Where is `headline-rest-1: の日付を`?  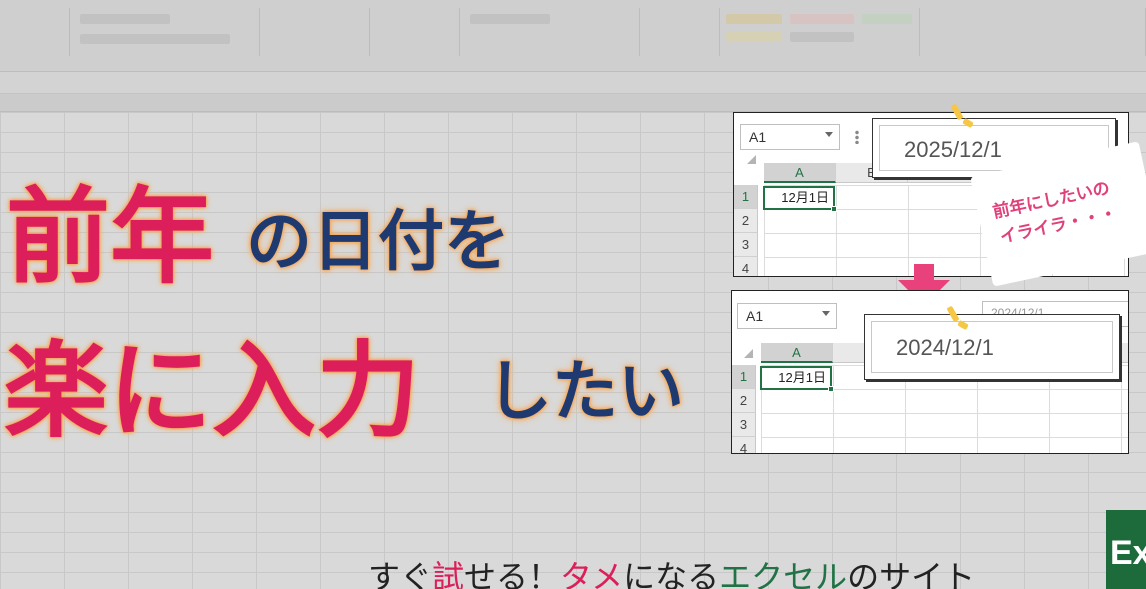 headline-rest-1: の日付を is located at coordinates (378, 241).